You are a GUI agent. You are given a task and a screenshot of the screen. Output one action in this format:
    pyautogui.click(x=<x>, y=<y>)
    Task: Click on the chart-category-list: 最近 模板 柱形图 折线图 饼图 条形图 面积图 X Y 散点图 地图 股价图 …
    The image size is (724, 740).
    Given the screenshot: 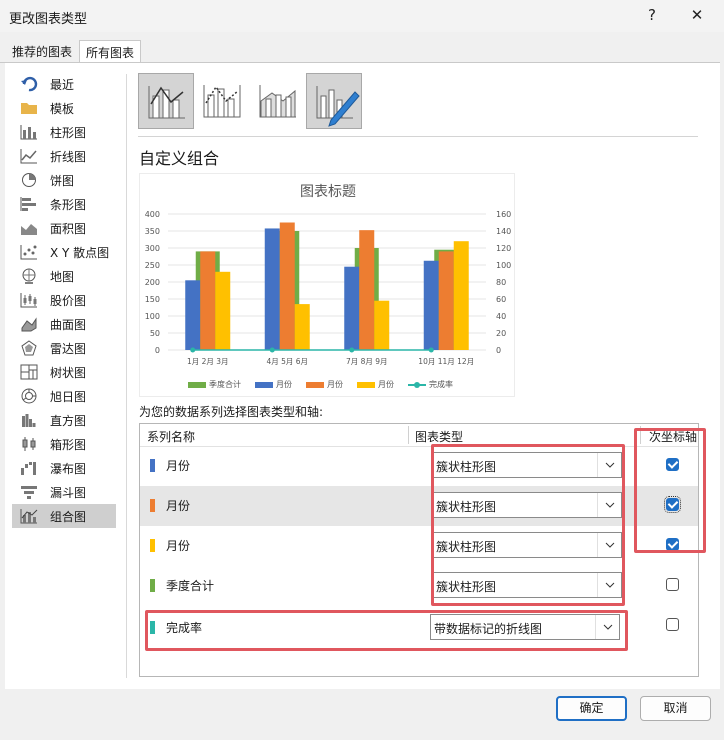 What is the action you would take?
    pyautogui.click(x=64, y=300)
    